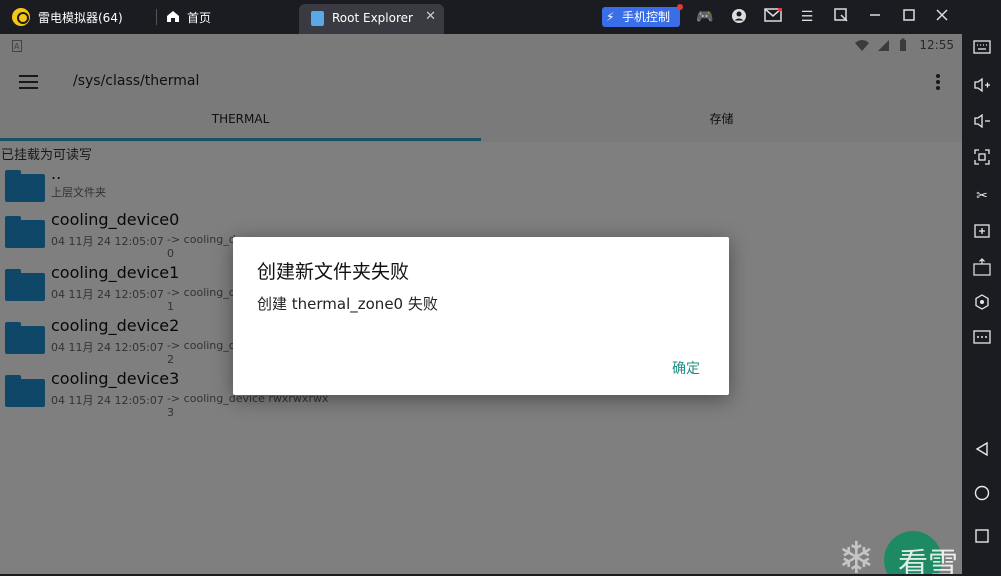  What do you see at coordinates (156, 17) in the screenshot?
I see `titlebar-divider` at bounding box center [156, 17].